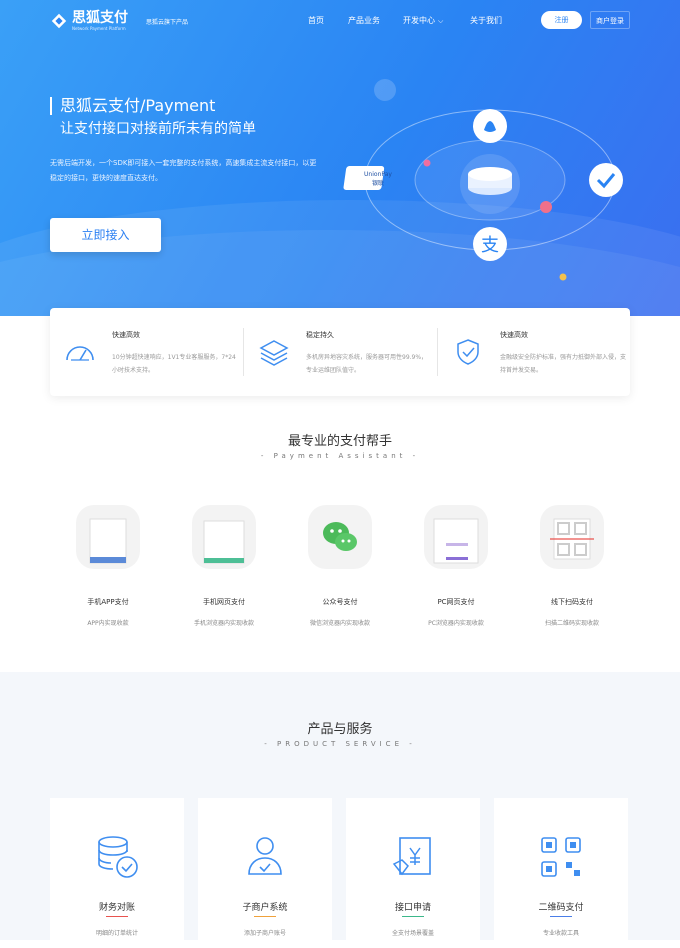  What do you see at coordinates (606, 180) in the screenshot?
I see `wechat-pay-icon` at bounding box center [606, 180].